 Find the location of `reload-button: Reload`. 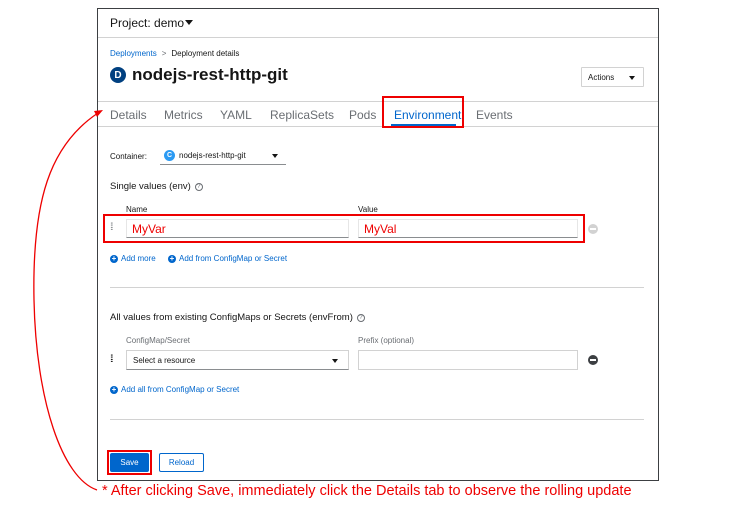

reload-button: Reload is located at coordinates (181, 462).